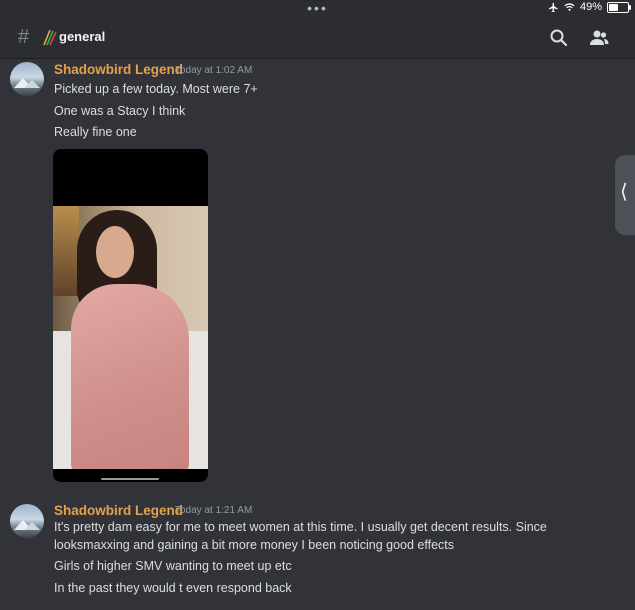  What do you see at coordinates (66, 251) in the screenshot?
I see `photo-lamp` at bounding box center [66, 251].